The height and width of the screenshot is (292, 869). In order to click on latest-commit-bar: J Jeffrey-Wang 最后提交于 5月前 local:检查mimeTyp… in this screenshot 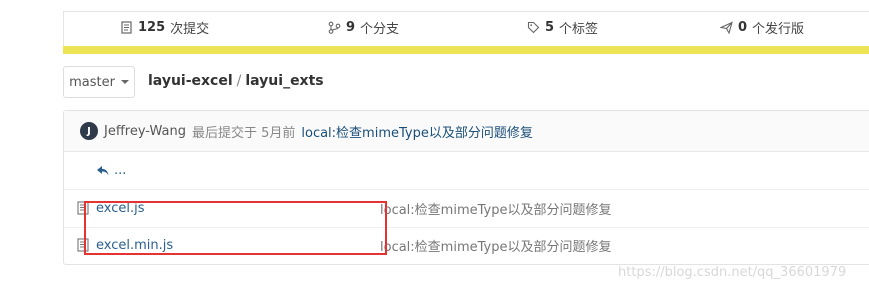, I will do `click(466, 131)`.